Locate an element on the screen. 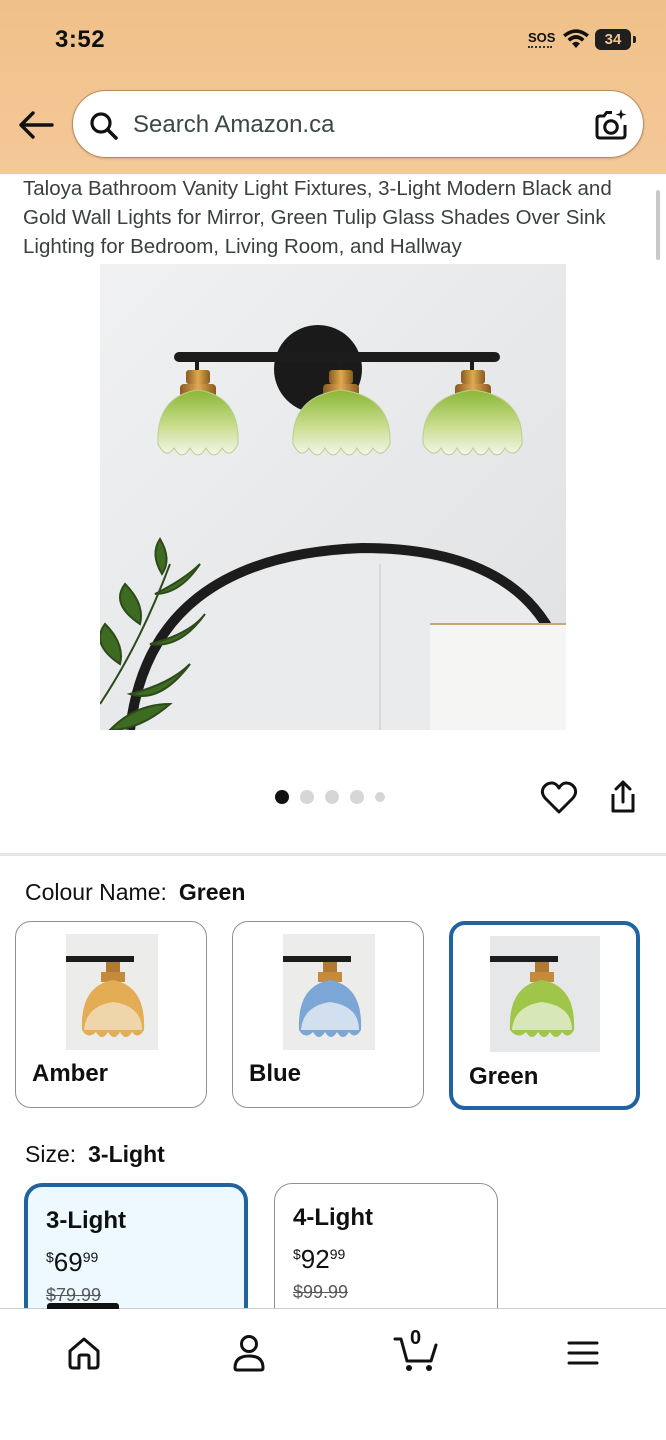  nav-menu is located at coordinates (583, 1353).